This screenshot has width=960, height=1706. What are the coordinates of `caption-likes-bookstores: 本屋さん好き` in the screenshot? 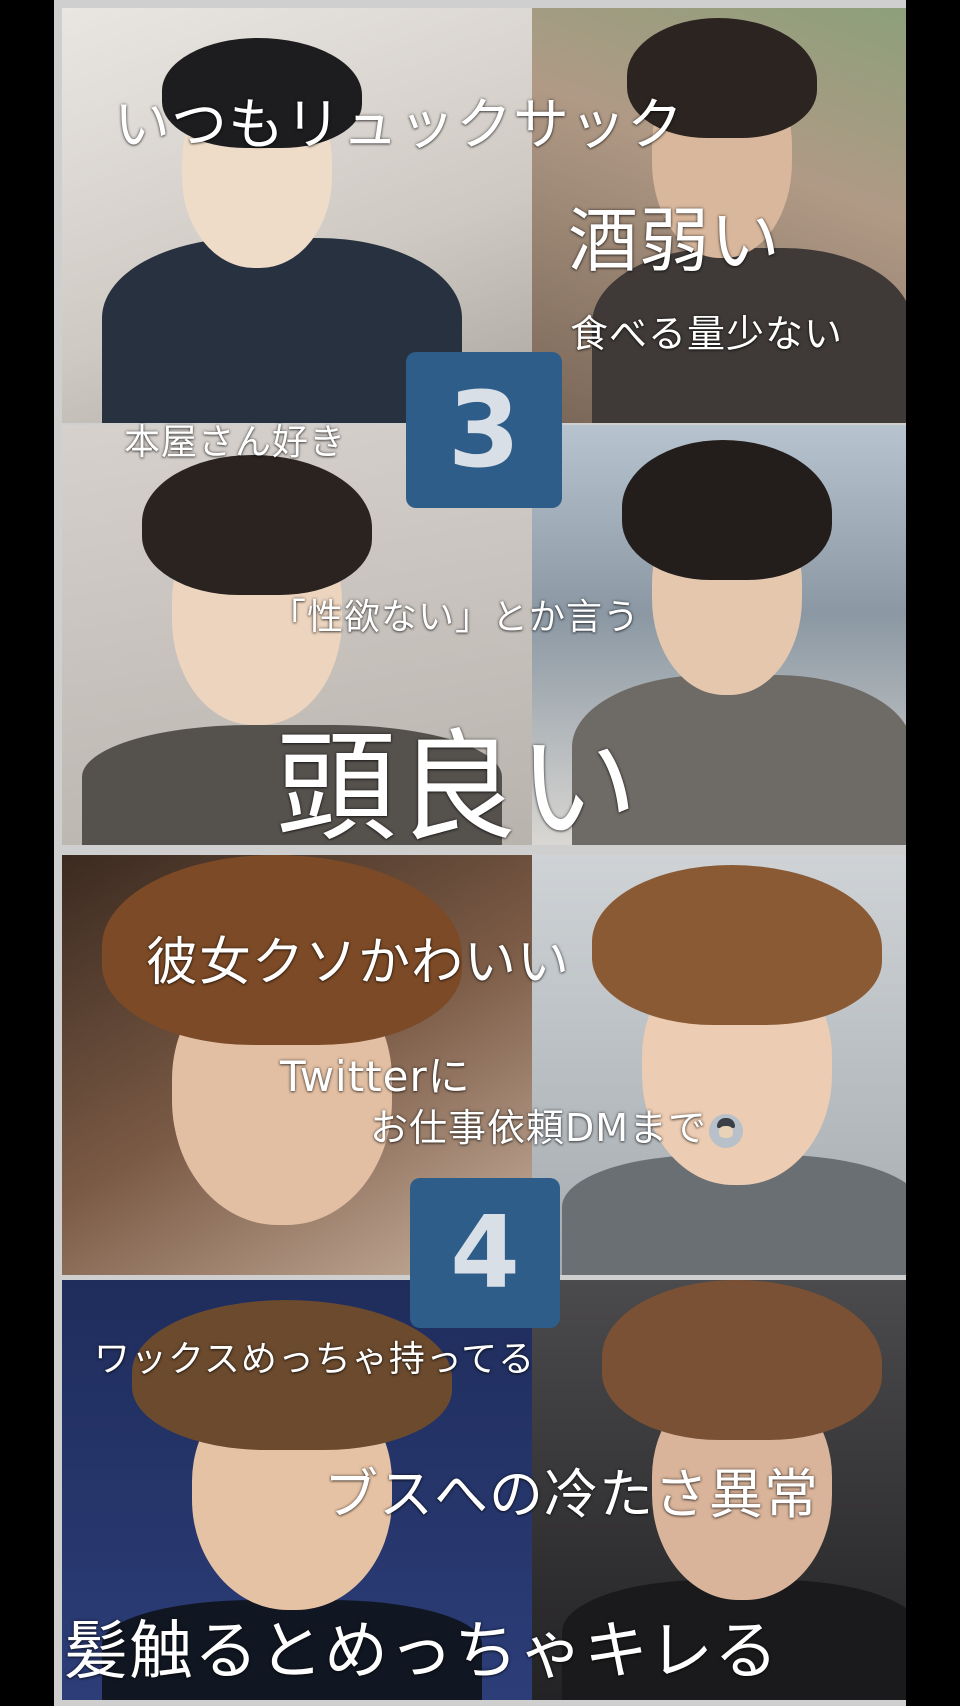 It's located at (235, 442).